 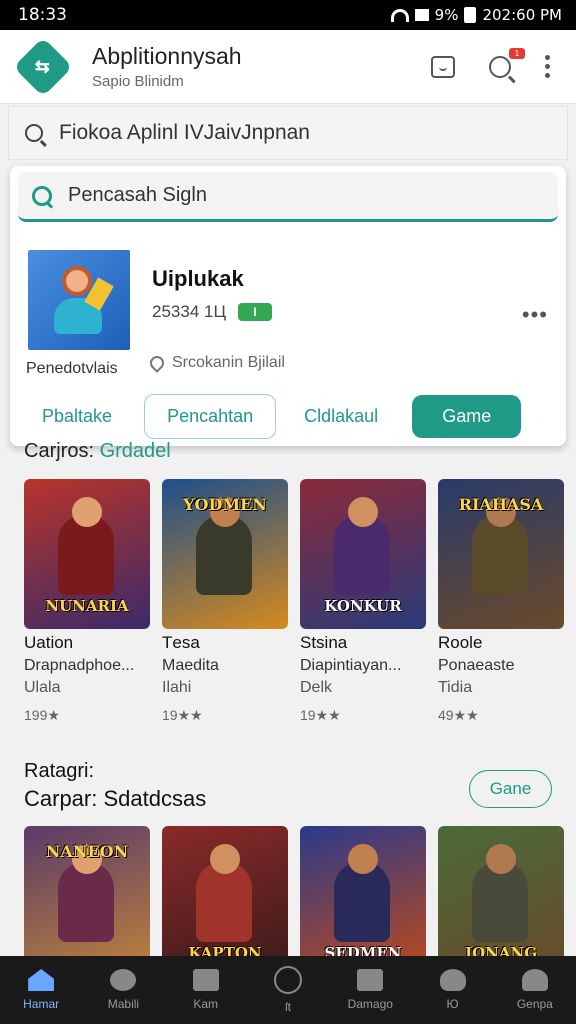 I want to click on game-card: JONANG, so click(x=501, y=901).